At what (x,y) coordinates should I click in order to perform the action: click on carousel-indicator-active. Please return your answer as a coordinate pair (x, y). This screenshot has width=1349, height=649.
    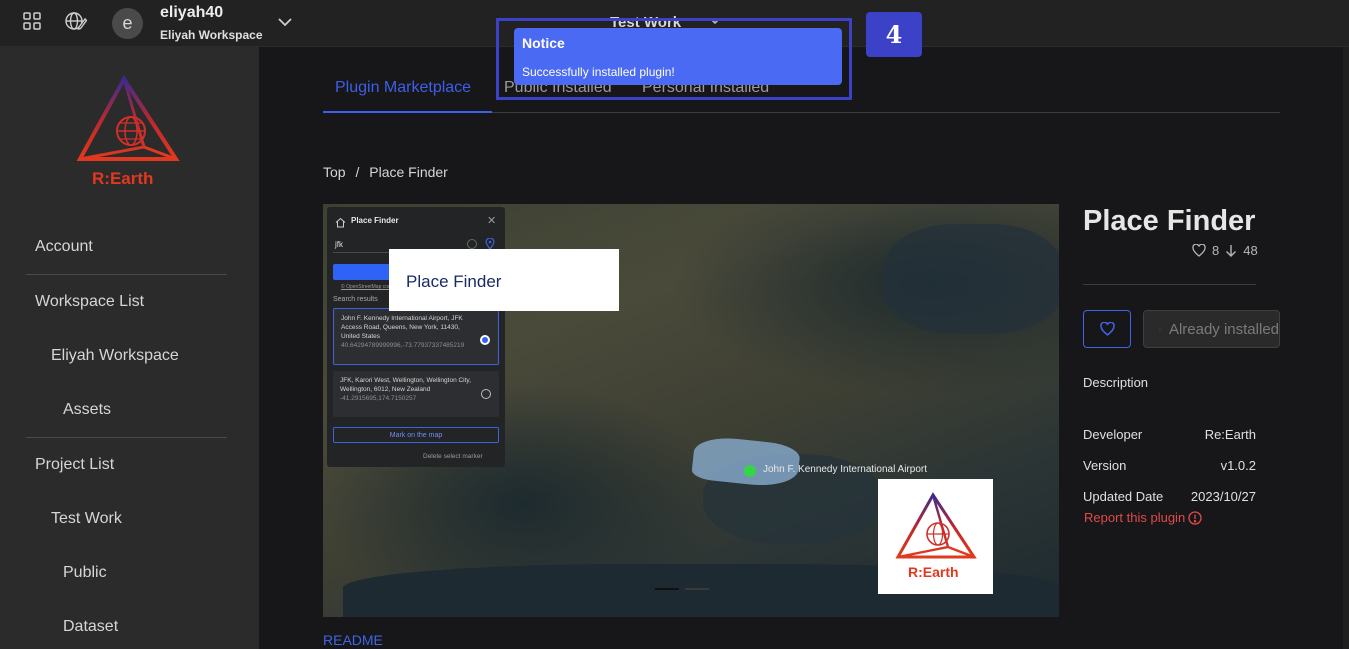
    Looking at the image, I should click on (667, 589).